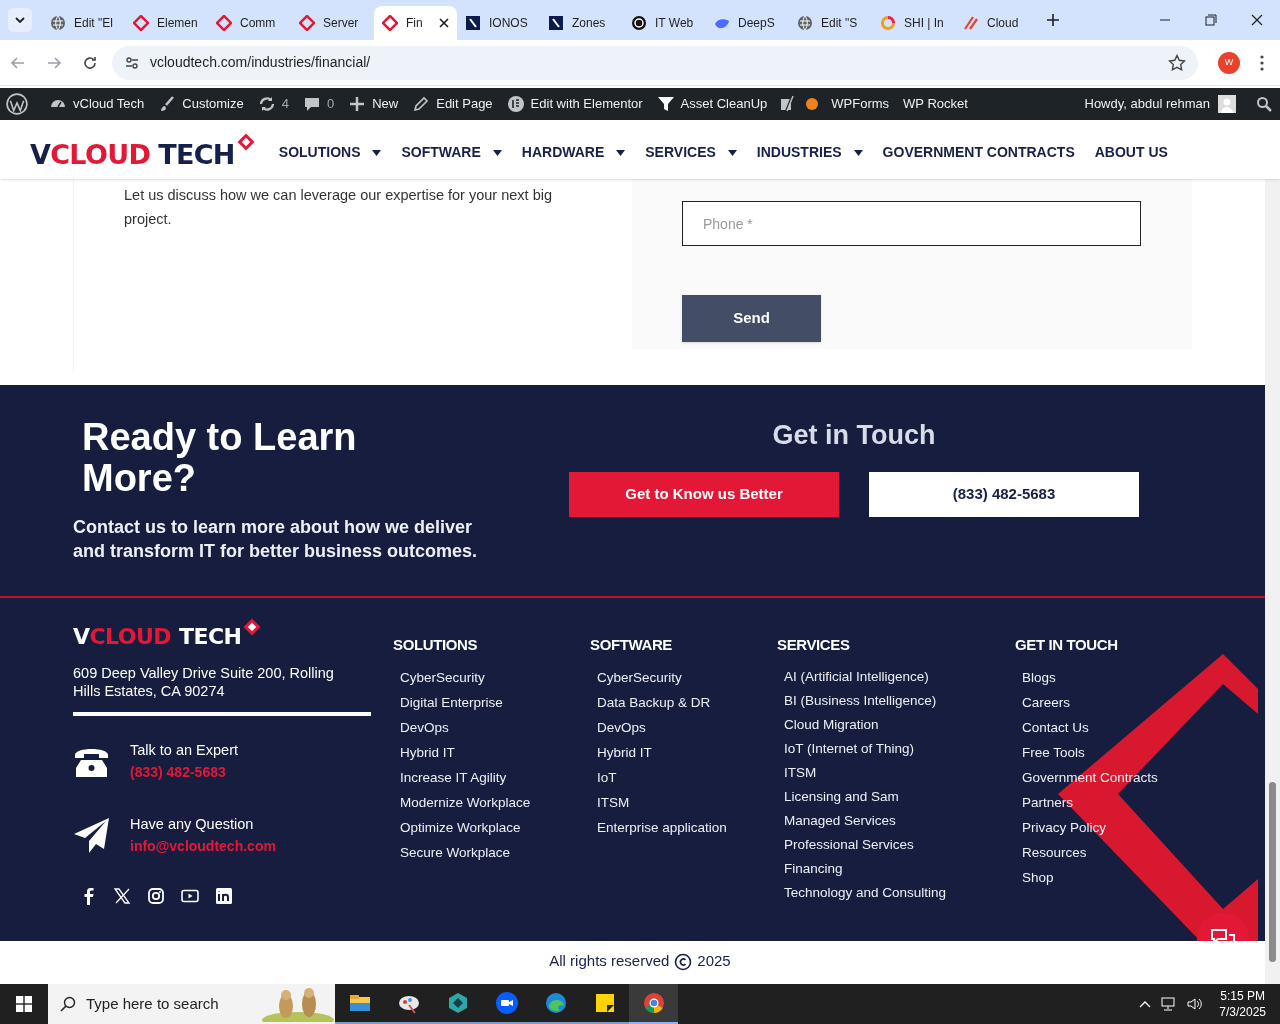 The width and height of the screenshot is (1280, 1024). I want to click on admin-bar-item: Edit Page, so click(452, 104).